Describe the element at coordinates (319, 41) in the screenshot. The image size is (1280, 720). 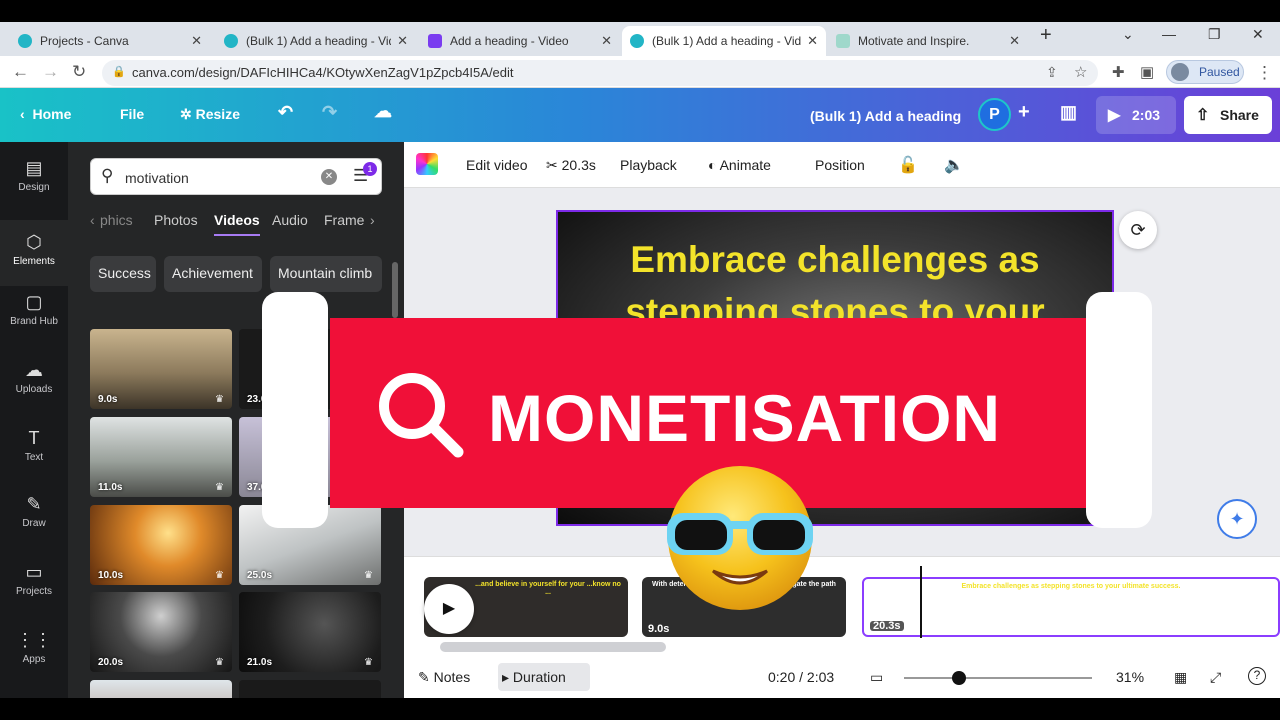
I see `tab-title: (Bulk 1) Add a heading - Vide` at that location.